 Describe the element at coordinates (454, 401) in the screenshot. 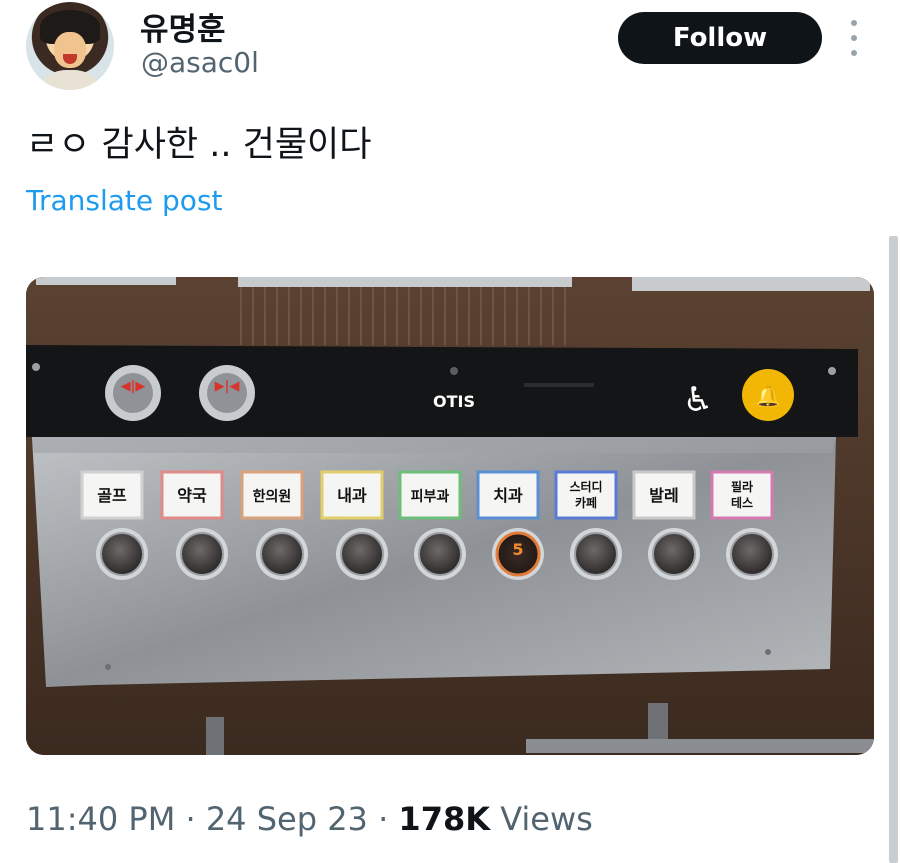

I see `brand-logo: OTIS` at that location.